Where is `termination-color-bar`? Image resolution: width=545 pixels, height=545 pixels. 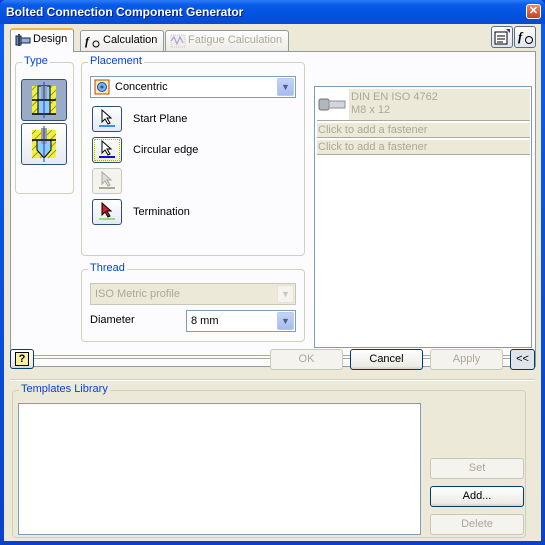
termination-color-bar is located at coordinates (107, 219).